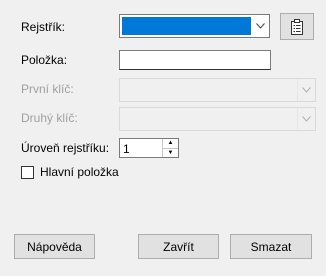  Describe the element at coordinates (47, 89) in the screenshot. I see `prvni-klic-label: První klíč:` at that location.